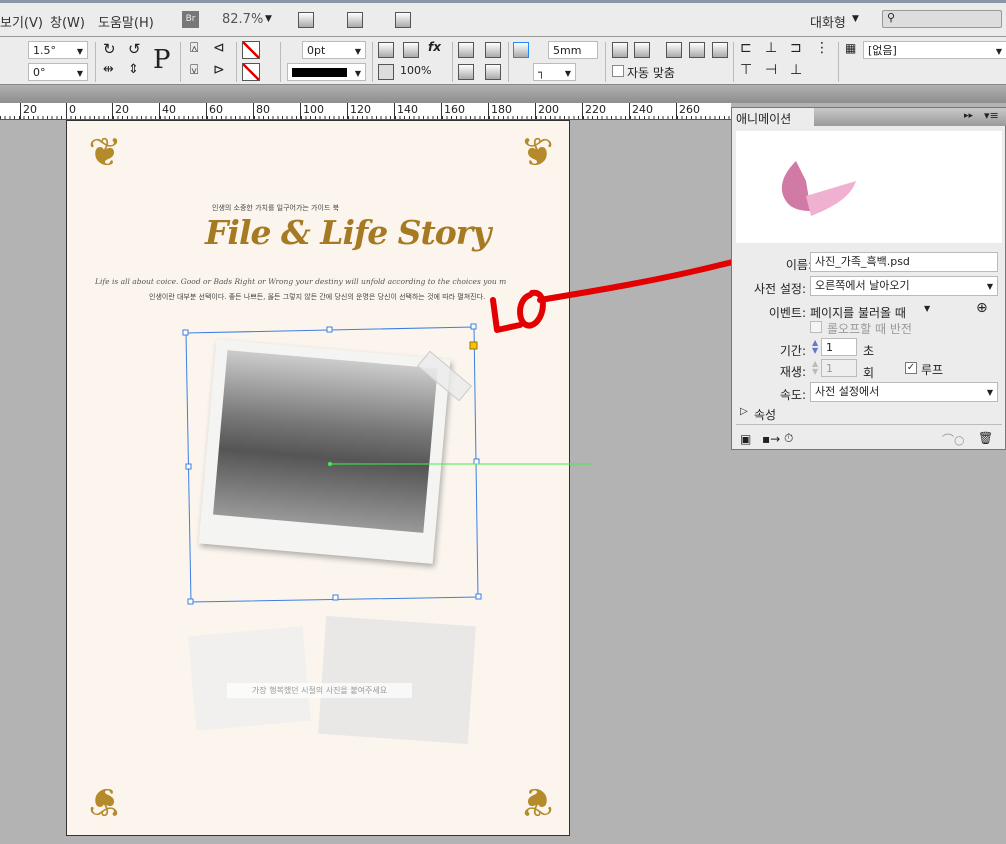  I want to click on duration-unit: 초, so click(869, 351).